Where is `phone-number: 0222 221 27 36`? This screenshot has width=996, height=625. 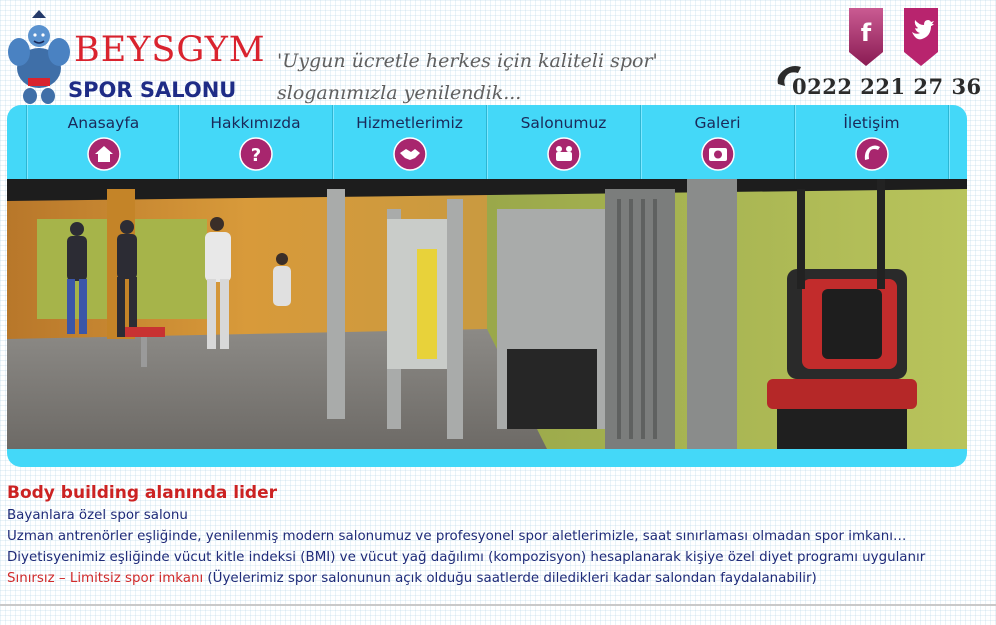 phone-number: 0222 221 27 36 is located at coordinates (887, 86).